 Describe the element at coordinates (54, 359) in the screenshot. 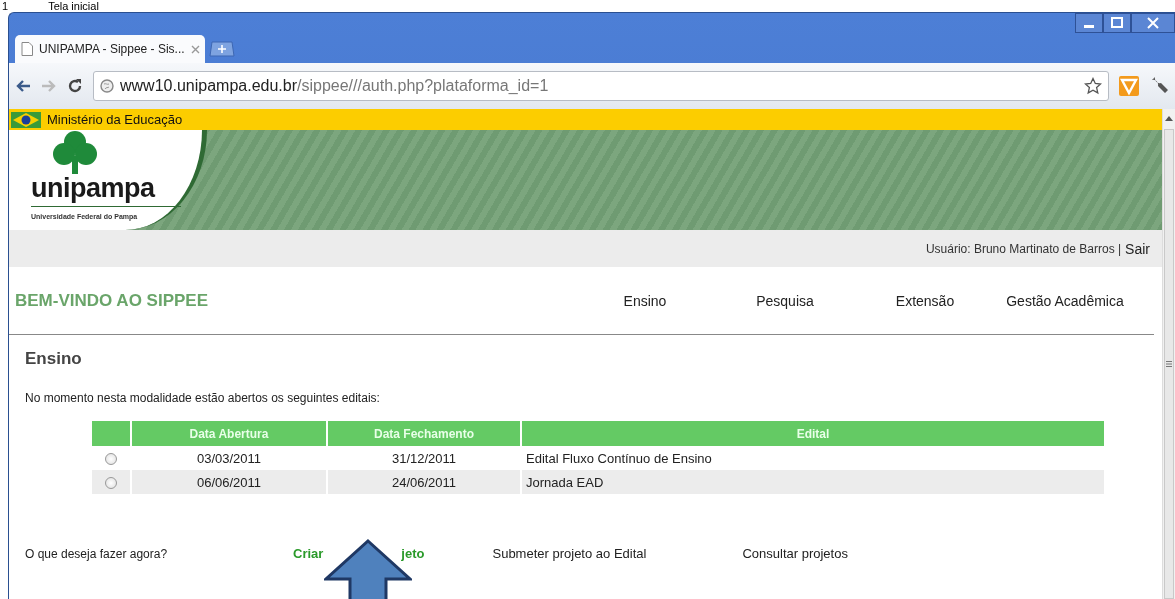

I see `section-heading: Ensino` at that location.